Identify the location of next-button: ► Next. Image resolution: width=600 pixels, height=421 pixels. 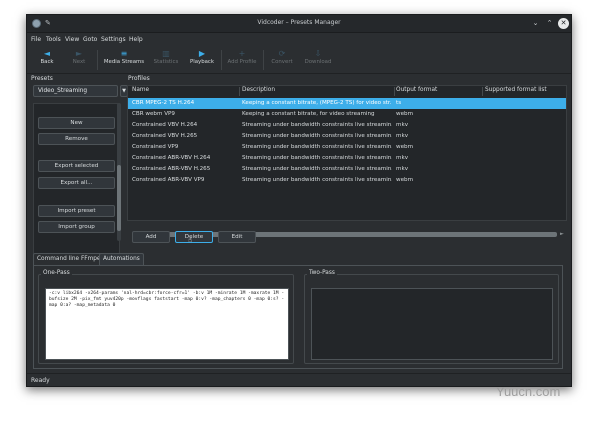
(79, 60).